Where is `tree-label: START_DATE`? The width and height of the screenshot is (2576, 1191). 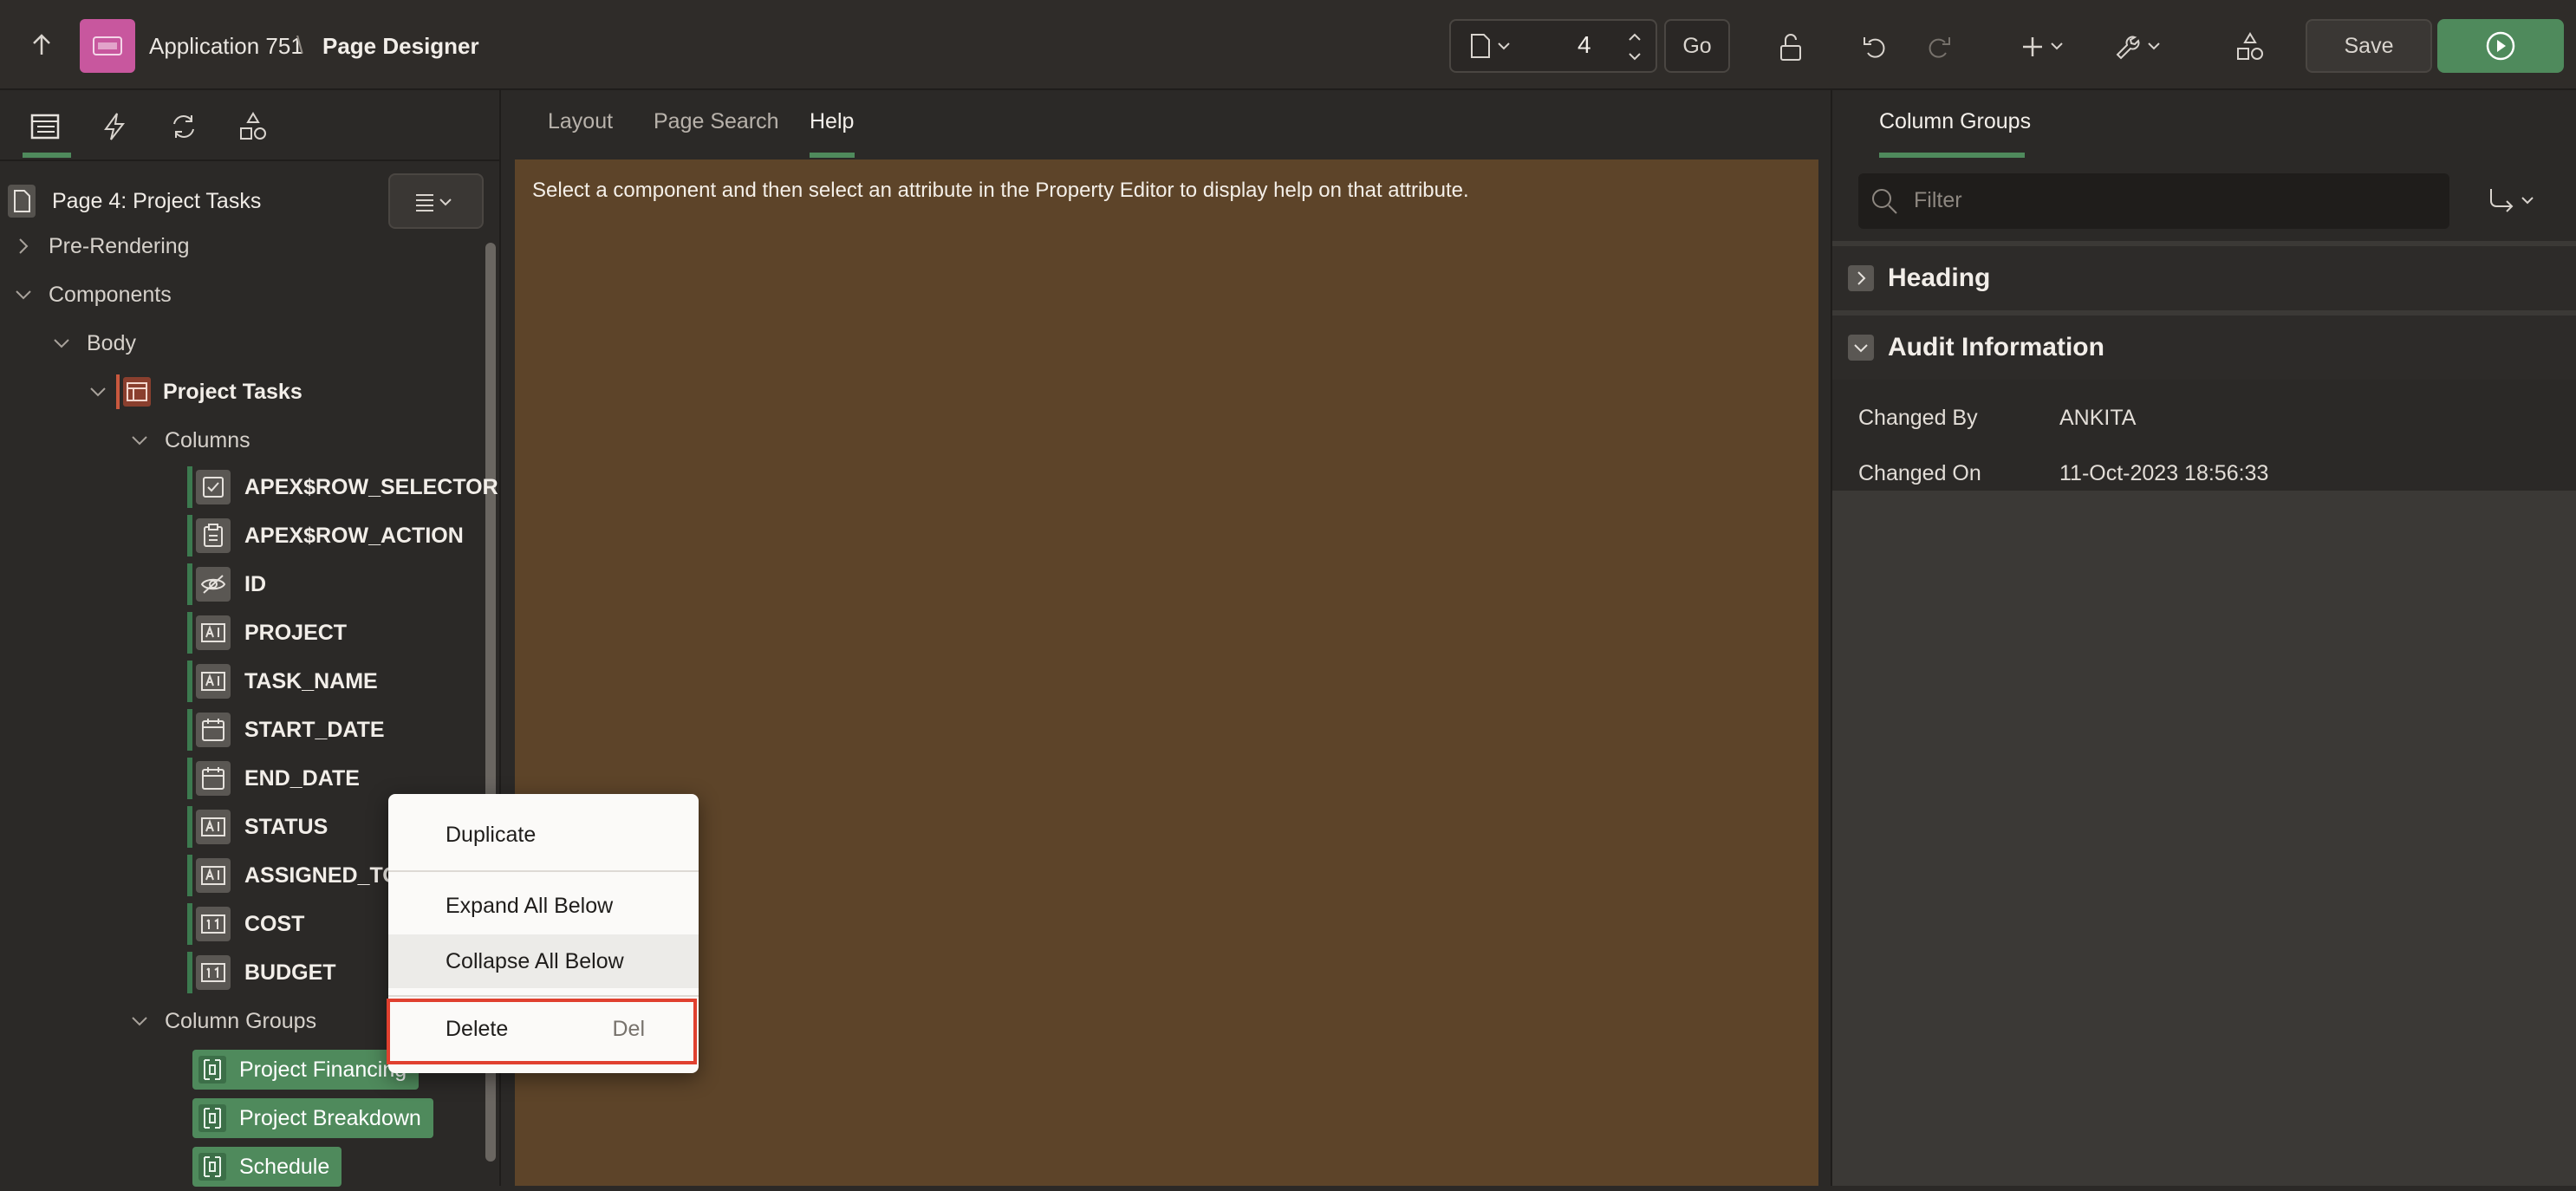 tree-label: START_DATE is located at coordinates (314, 729).